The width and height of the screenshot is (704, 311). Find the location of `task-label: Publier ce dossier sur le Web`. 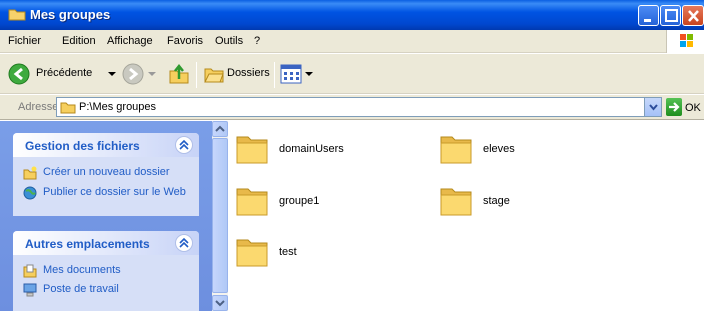

task-label: Publier ce dossier sur le Web is located at coordinates (114, 192).